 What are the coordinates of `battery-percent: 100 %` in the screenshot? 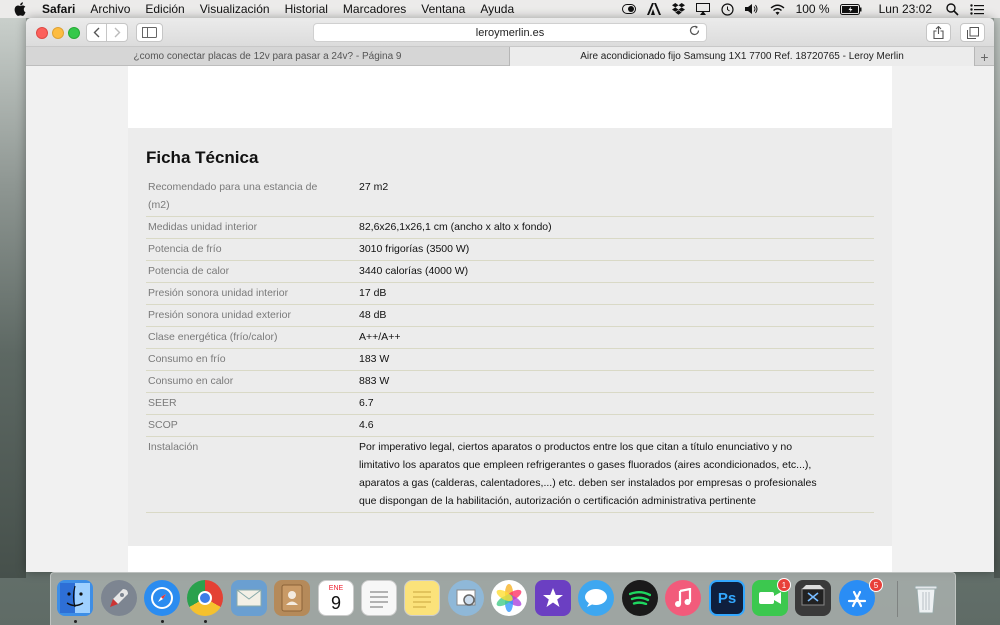 It's located at (813, 9).